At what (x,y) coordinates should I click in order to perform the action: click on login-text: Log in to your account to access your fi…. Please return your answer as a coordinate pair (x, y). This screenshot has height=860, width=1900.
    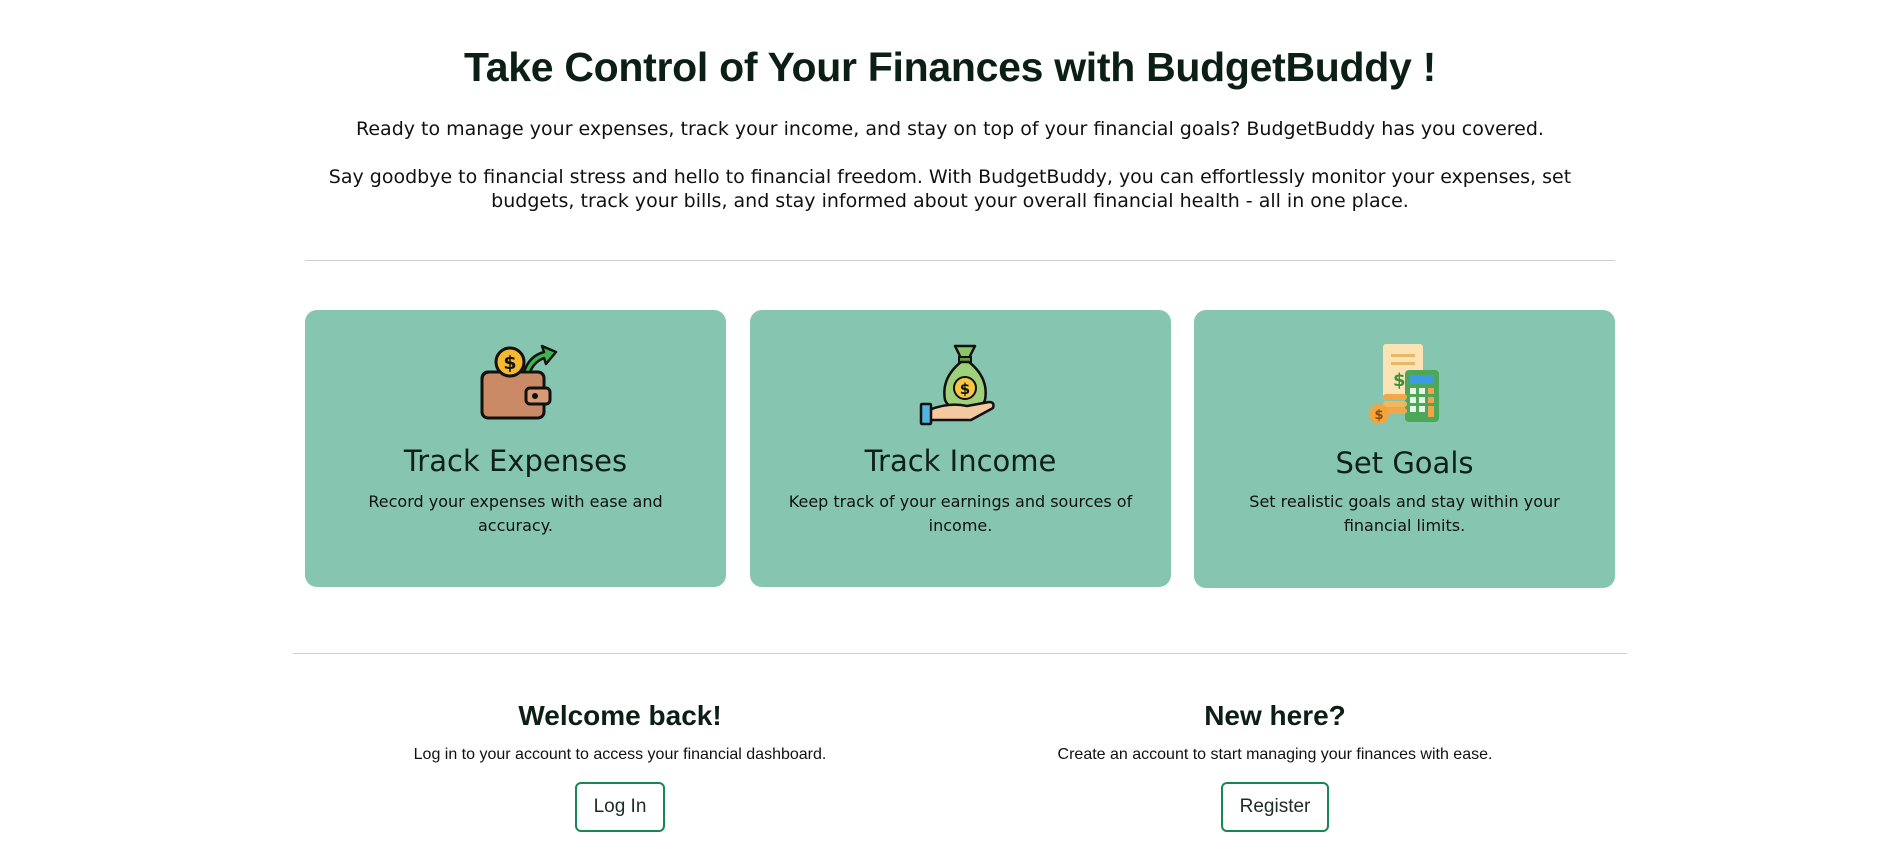
    Looking at the image, I should click on (620, 754).